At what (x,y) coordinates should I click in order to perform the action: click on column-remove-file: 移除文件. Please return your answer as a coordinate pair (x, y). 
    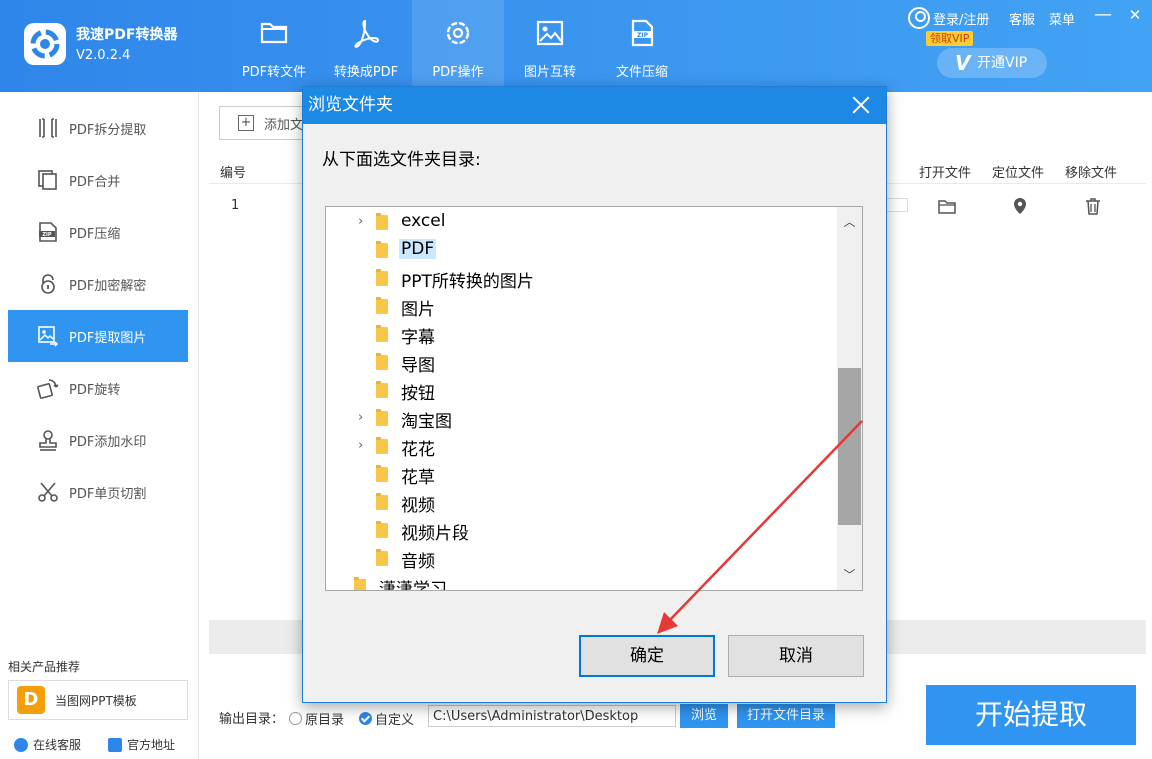
    Looking at the image, I should click on (1091, 173).